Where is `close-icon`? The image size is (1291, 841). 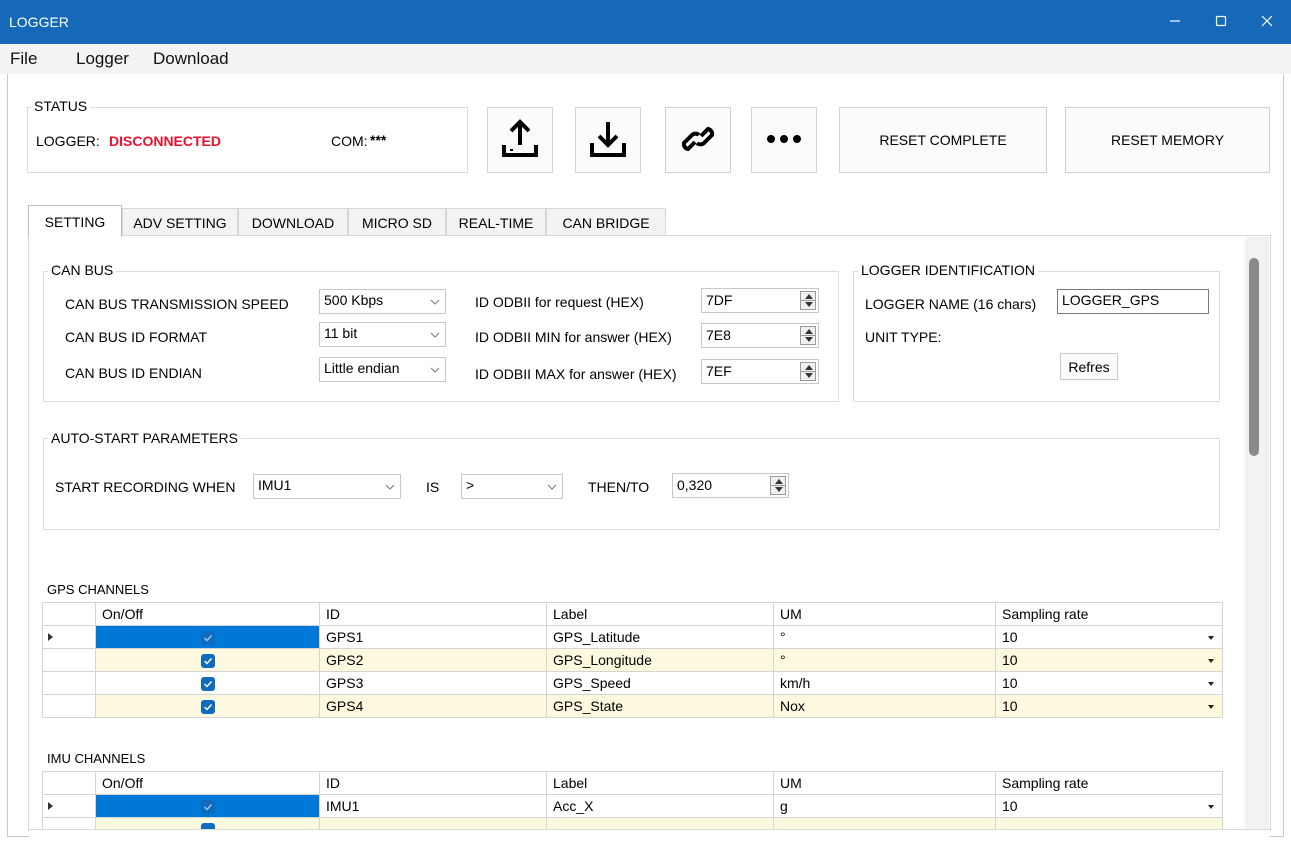 close-icon is located at coordinates (1267, 22).